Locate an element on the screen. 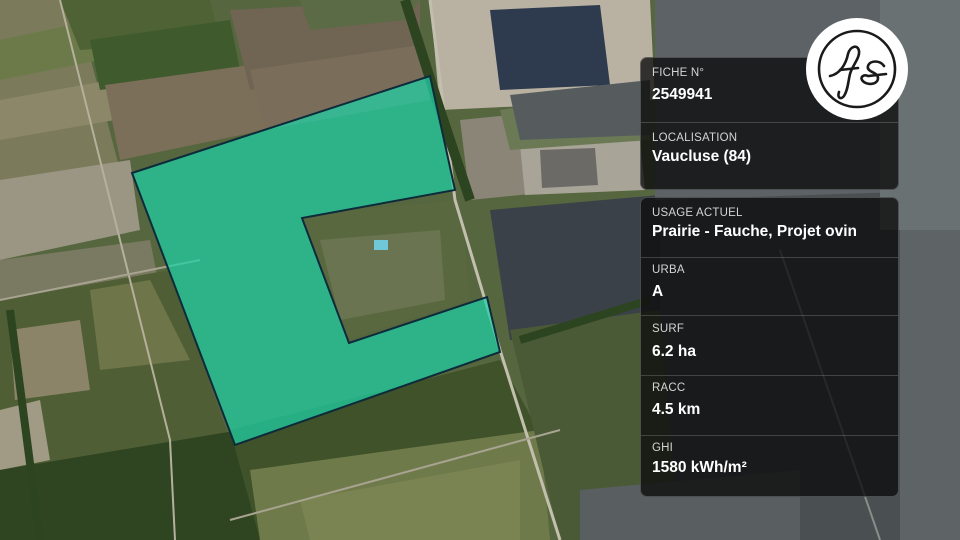 The image size is (960, 540). field-value: 6.2 ha is located at coordinates (674, 351).